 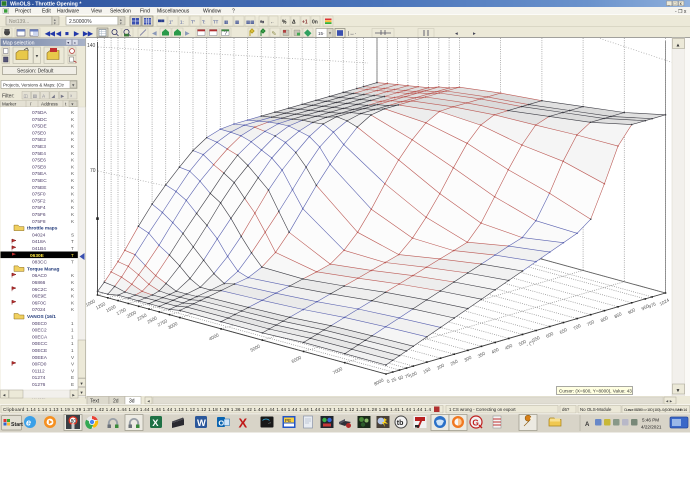 What do you see at coordinates (315, 23) in the screenshot?
I see `svg-text: 0n` at bounding box center [315, 23].